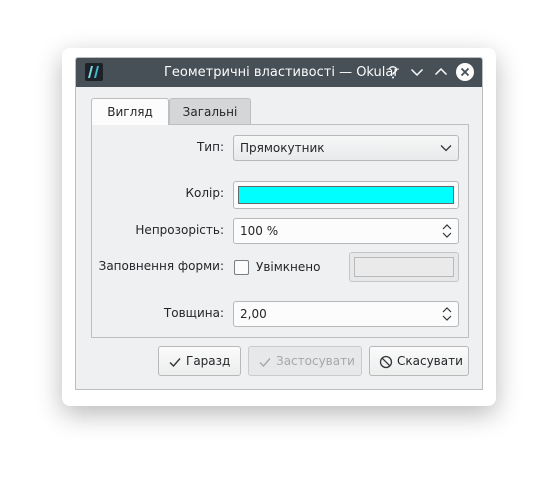 The image size is (558, 484). What do you see at coordinates (282, 148) in the screenshot?
I see `type-value: Прямокутник` at bounding box center [282, 148].